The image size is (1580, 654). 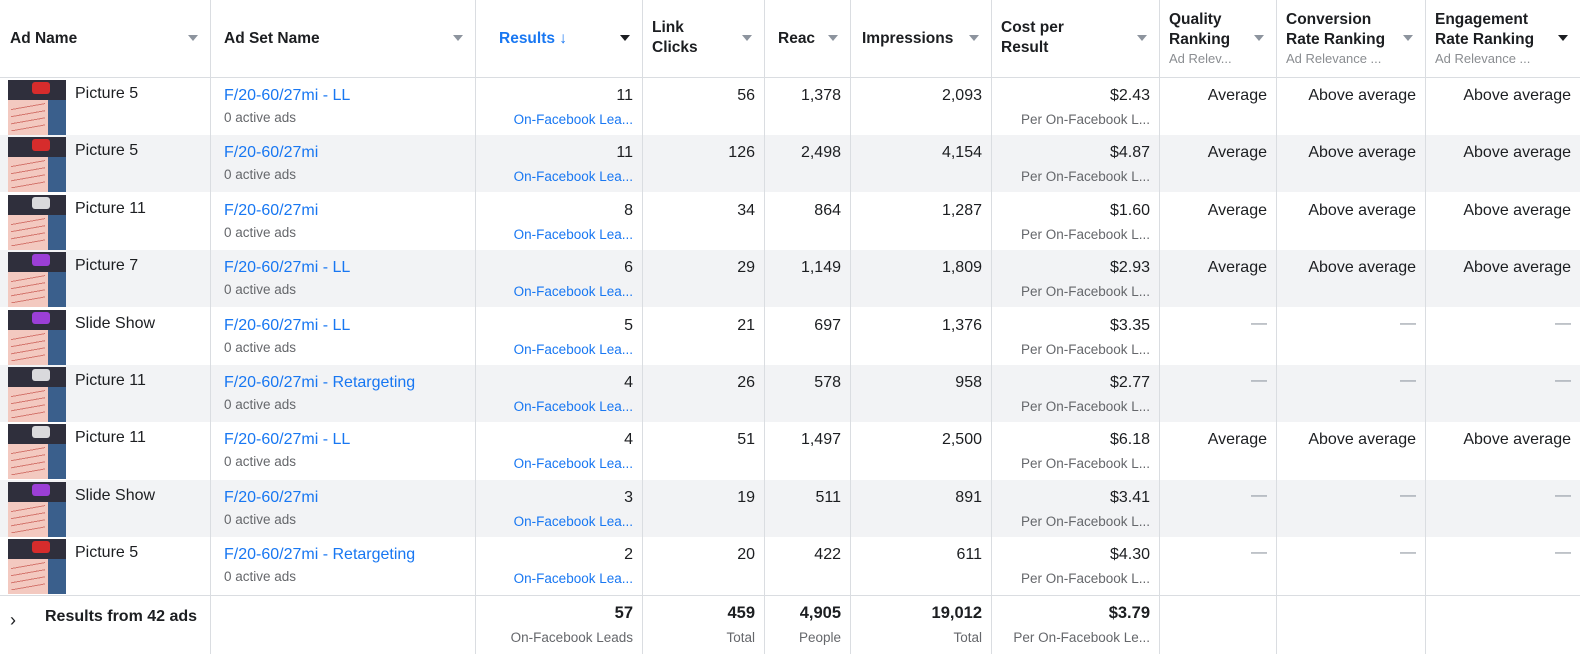 I want to click on col-header-link-clicks: Link Clicks, so click(x=703, y=38).